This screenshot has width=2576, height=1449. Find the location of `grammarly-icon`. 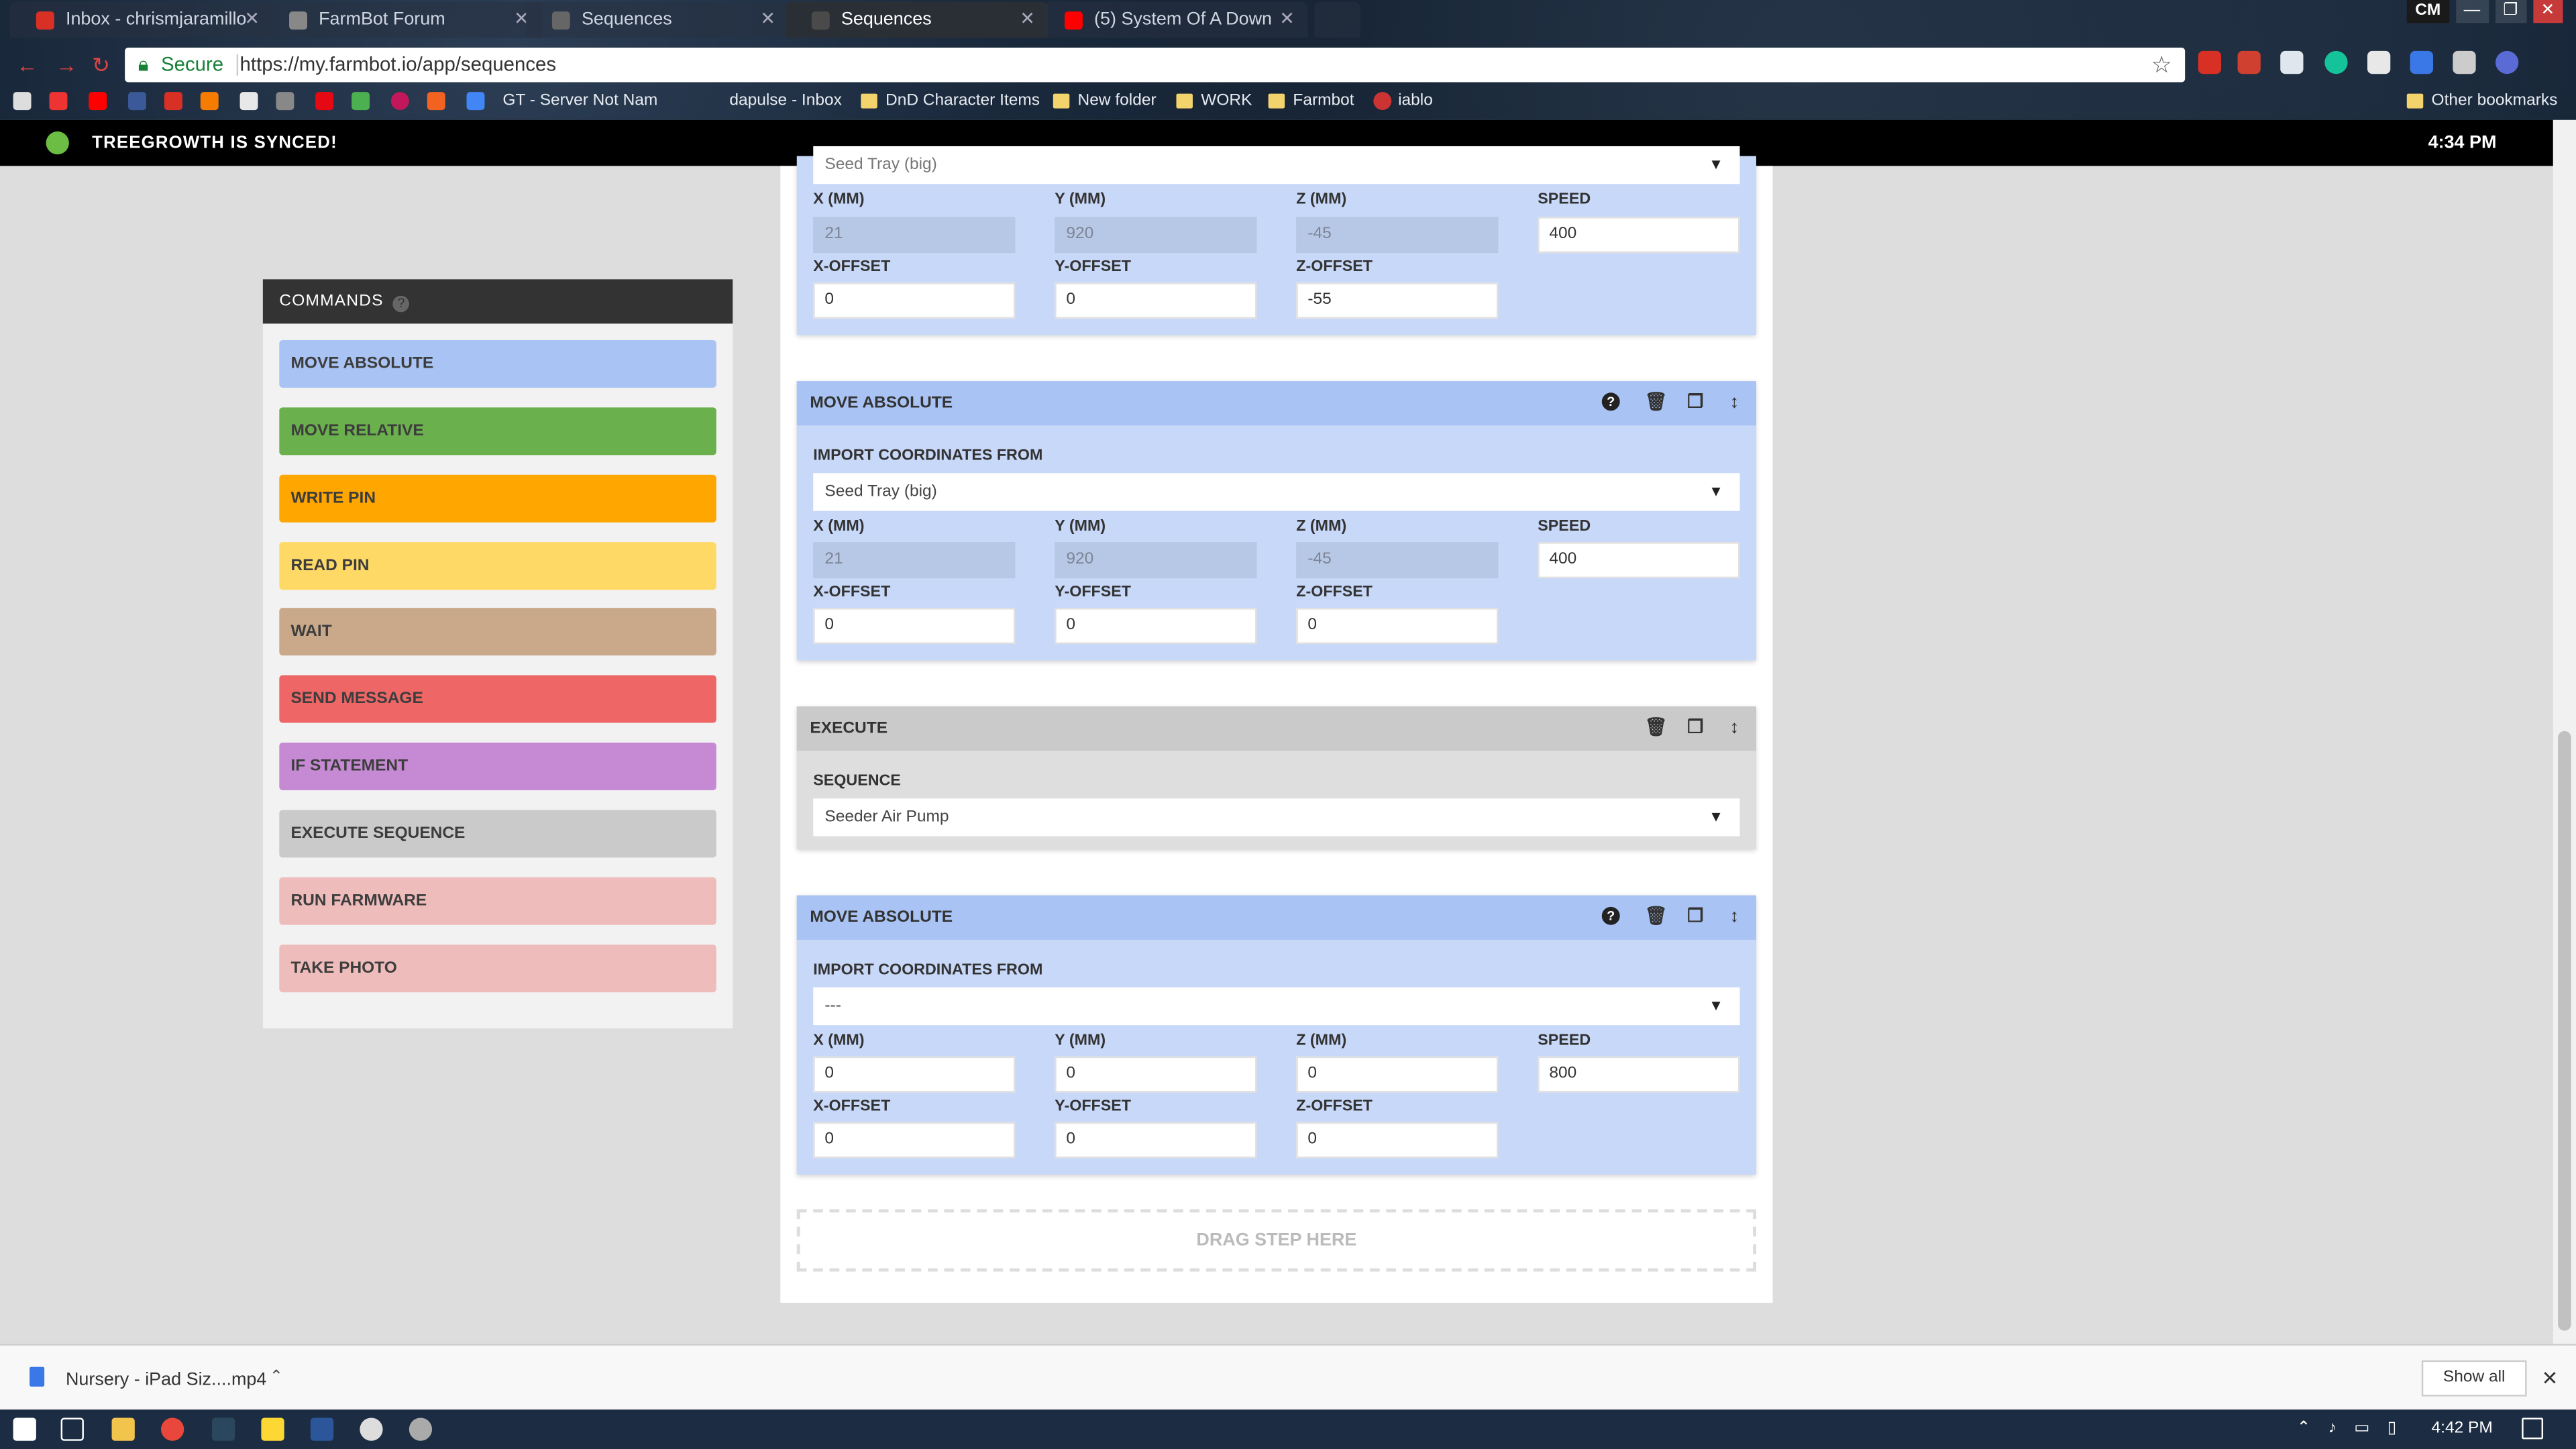

grammarly-icon is located at coordinates (2336, 62).